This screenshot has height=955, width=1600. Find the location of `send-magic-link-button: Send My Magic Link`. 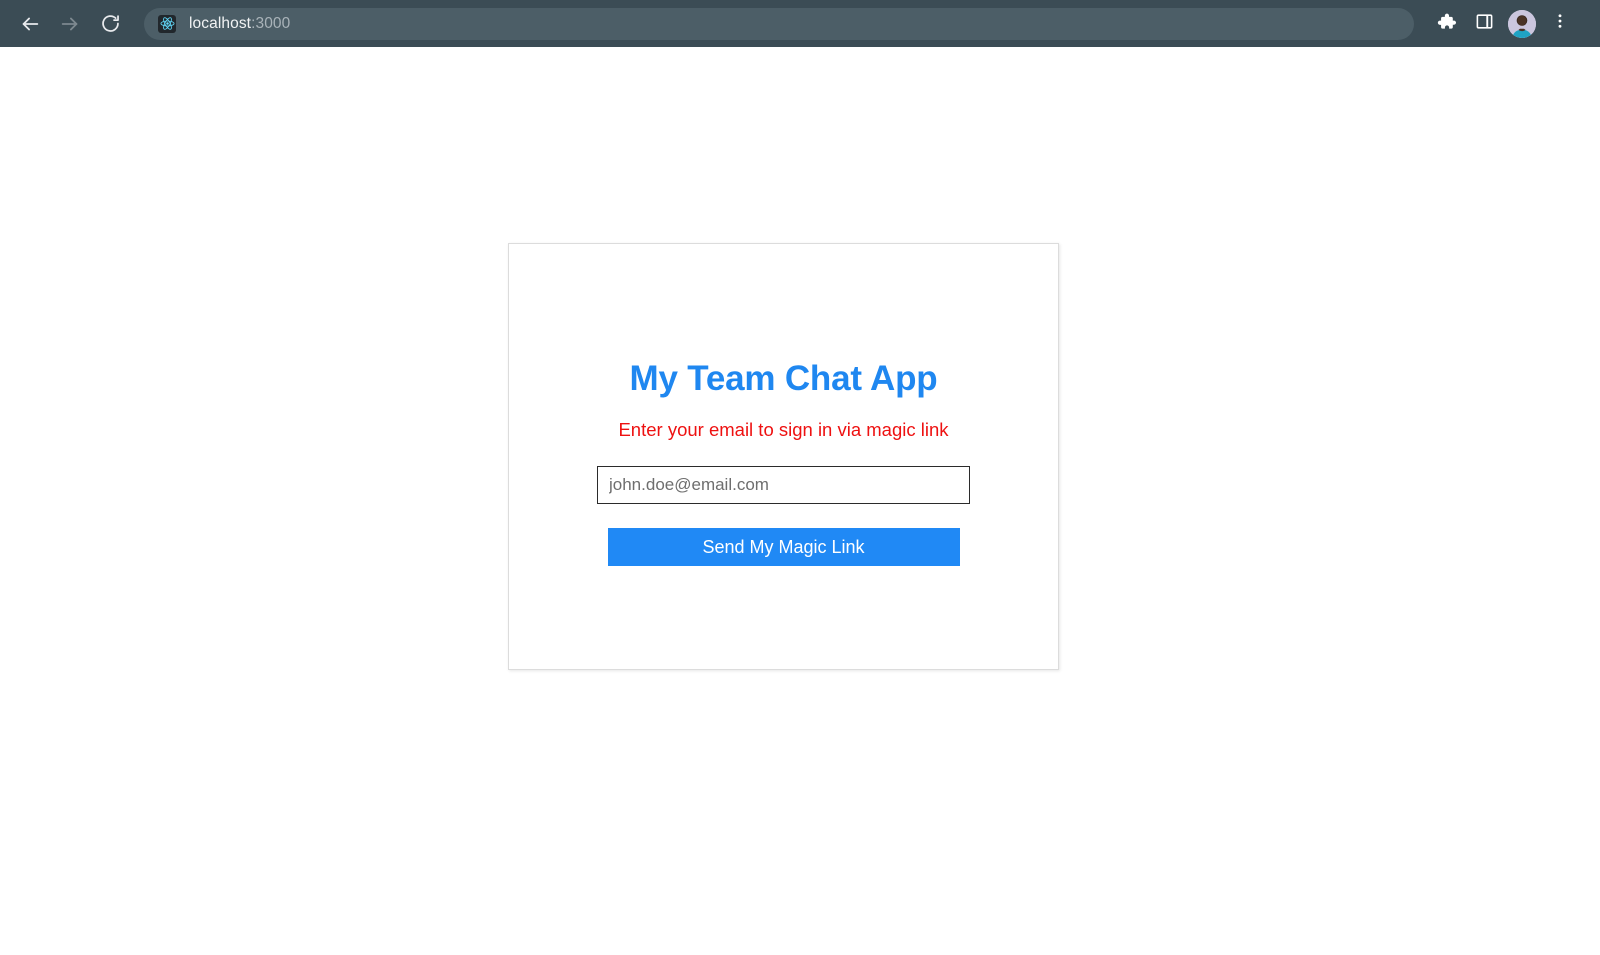

send-magic-link-button: Send My Magic Link is located at coordinates (783, 546).